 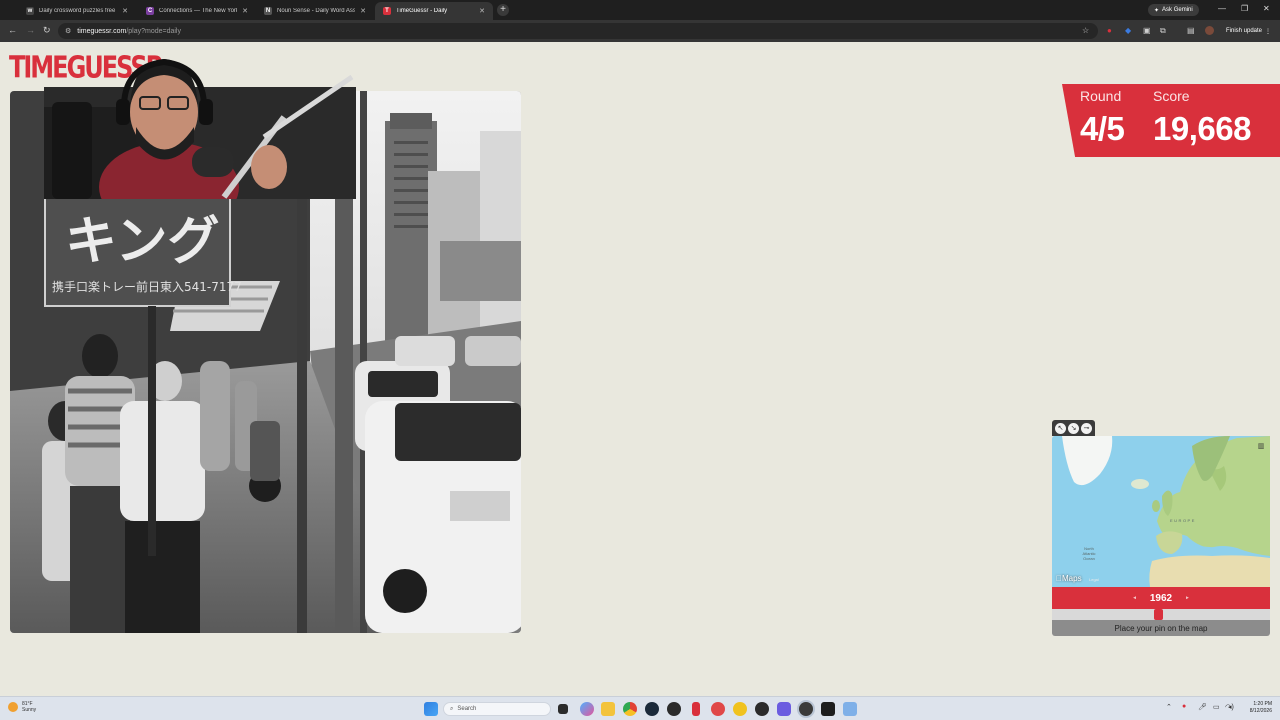 I want to click on search-icon: ⌕, so click(x=452, y=708).